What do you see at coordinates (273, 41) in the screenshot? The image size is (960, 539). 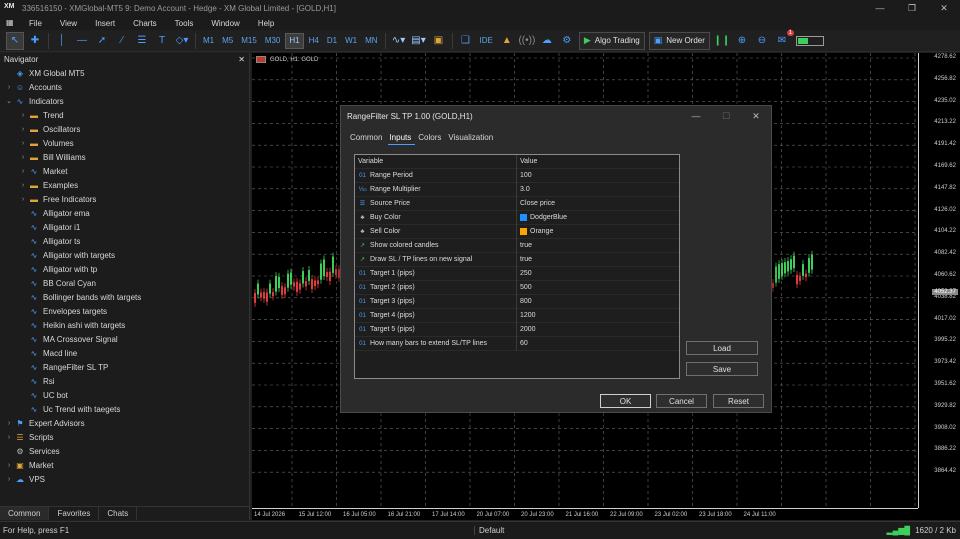 I see `timeframe-m30: M30` at bounding box center [273, 41].